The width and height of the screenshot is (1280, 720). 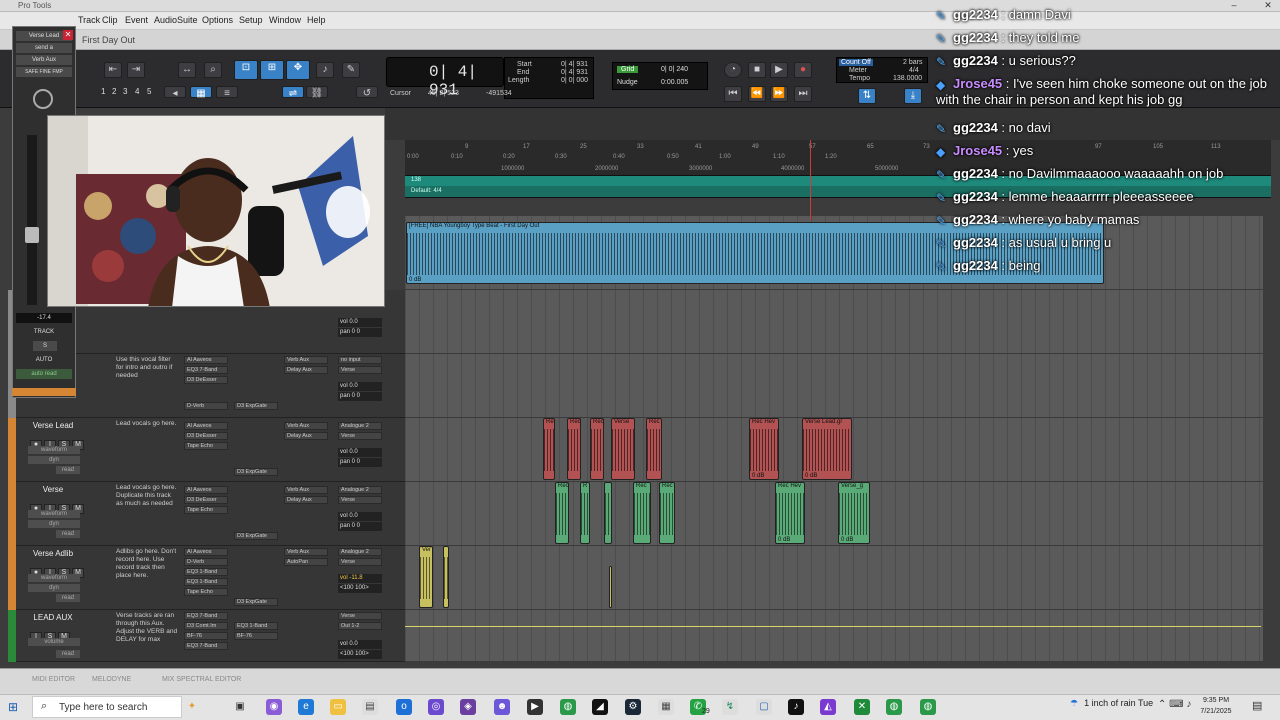 What do you see at coordinates (854, 513) in the screenshot?
I see `clip-verse: Verse_g 0 dB` at bounding box center [854, 513].